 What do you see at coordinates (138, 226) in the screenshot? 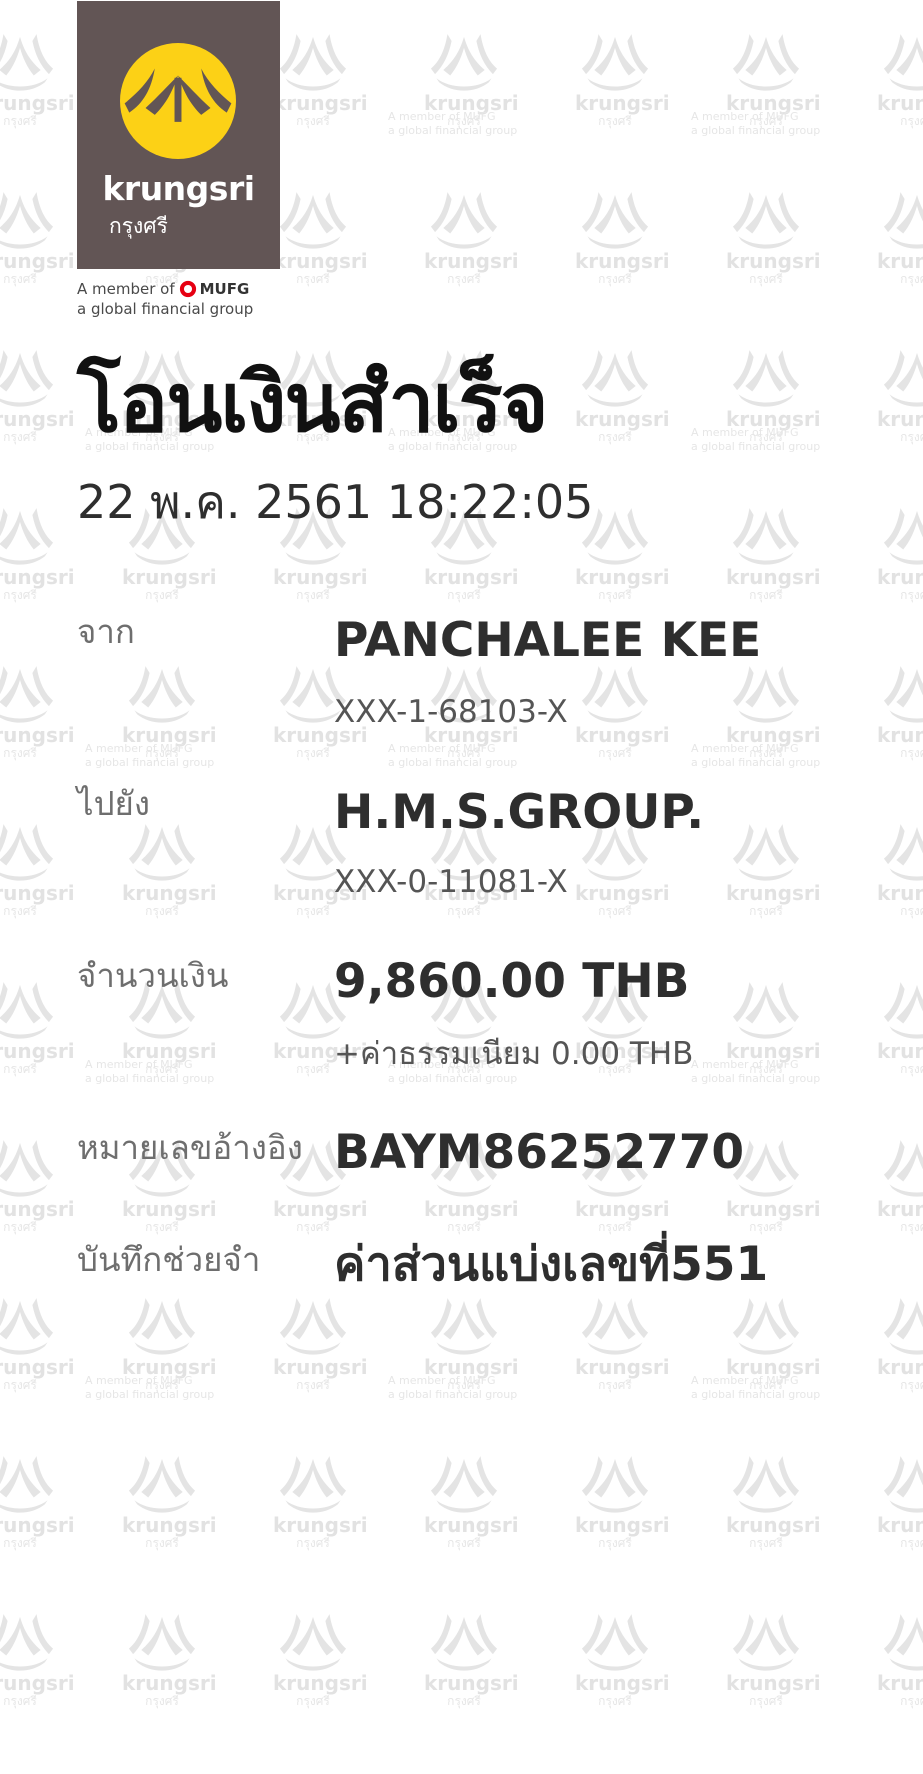
I see `logo-thai-wordmark: กรุงศรี` at bounding box center [138, 226].